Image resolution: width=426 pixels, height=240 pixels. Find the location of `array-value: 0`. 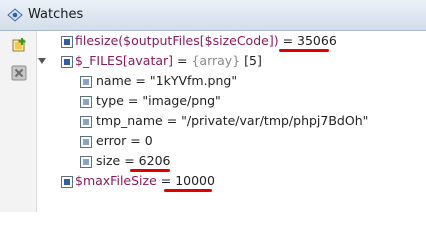

array-value: 0 is located at coordinates (148, 140).